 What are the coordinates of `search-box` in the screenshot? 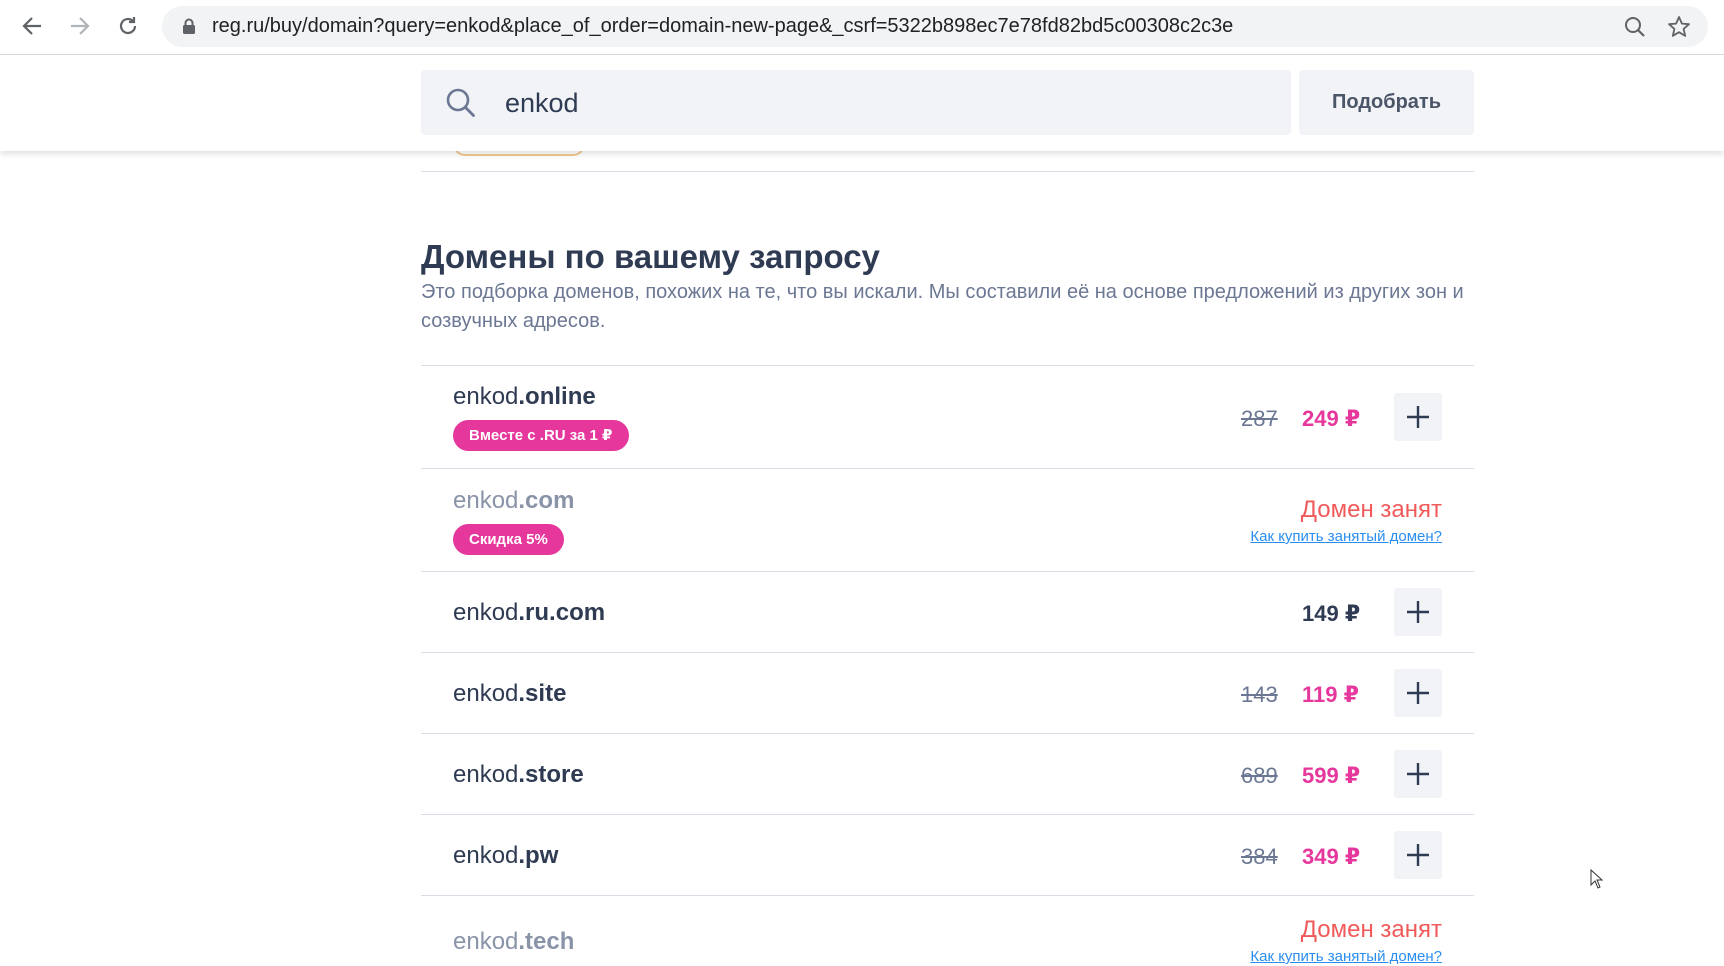 It's located at (856, 103).